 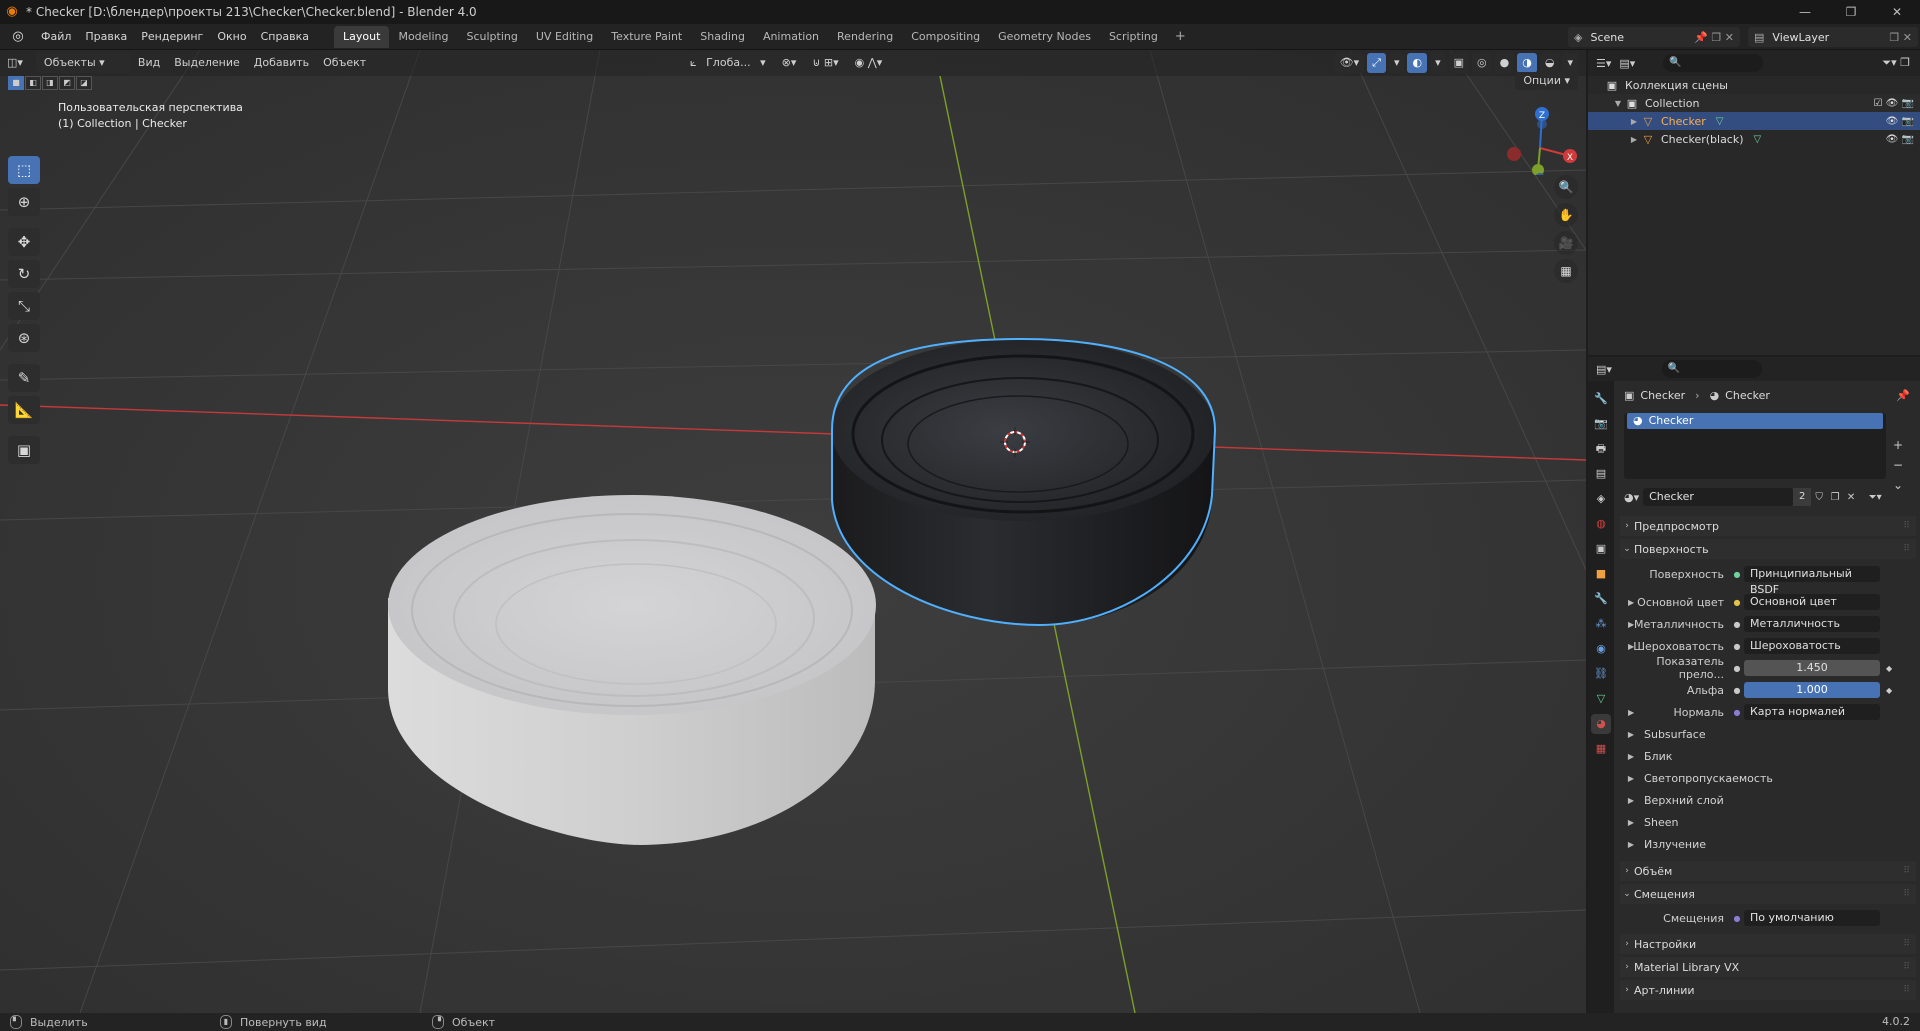 What do you see at coordinates (1527, 63) in the screenshot?
I see `material-shading-icon: ◑` at bounding box center [1527, 63].